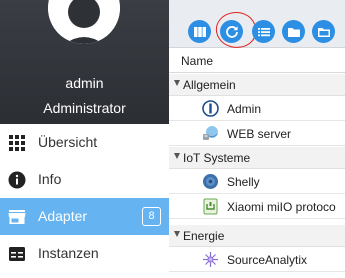 The image size is (345, 278). What do you see at coordinates (17, 217) in the screenshot?
I see `store-icon` at bounding box center [17, 217].